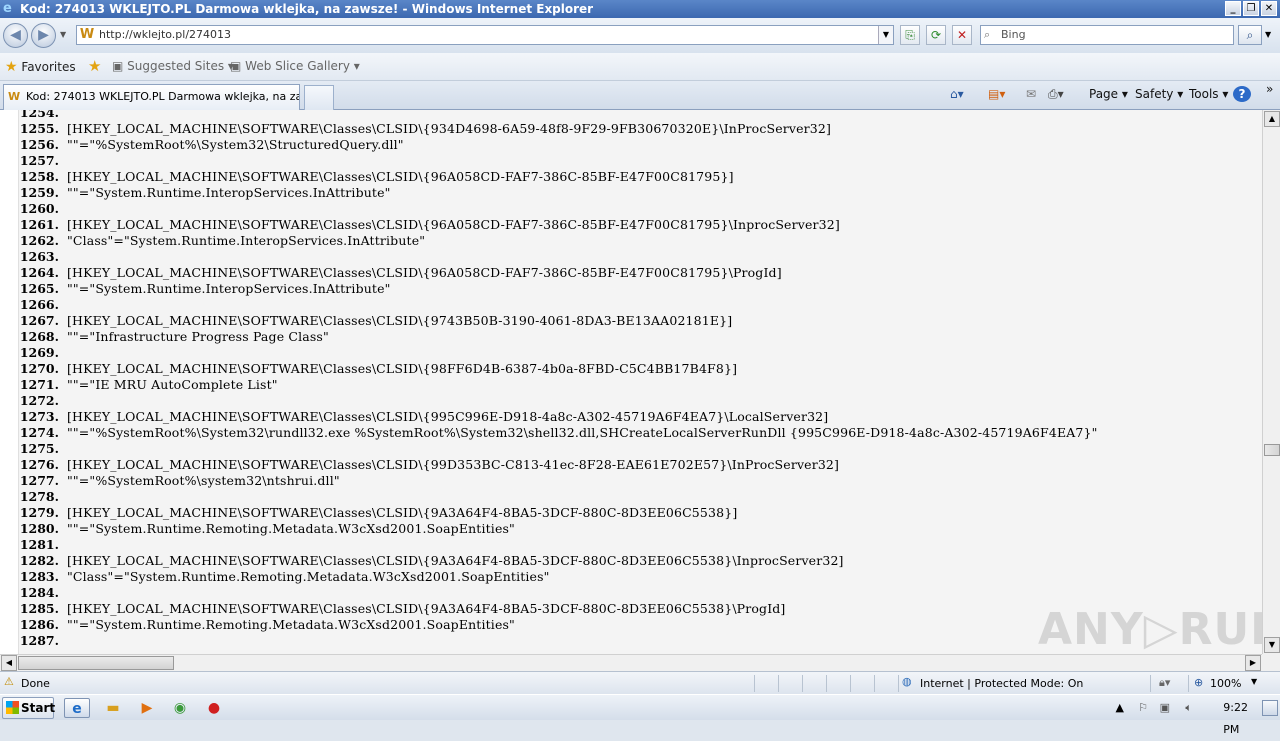  I want to click on search-input: ⌕ Bing, so click(1107, 35).